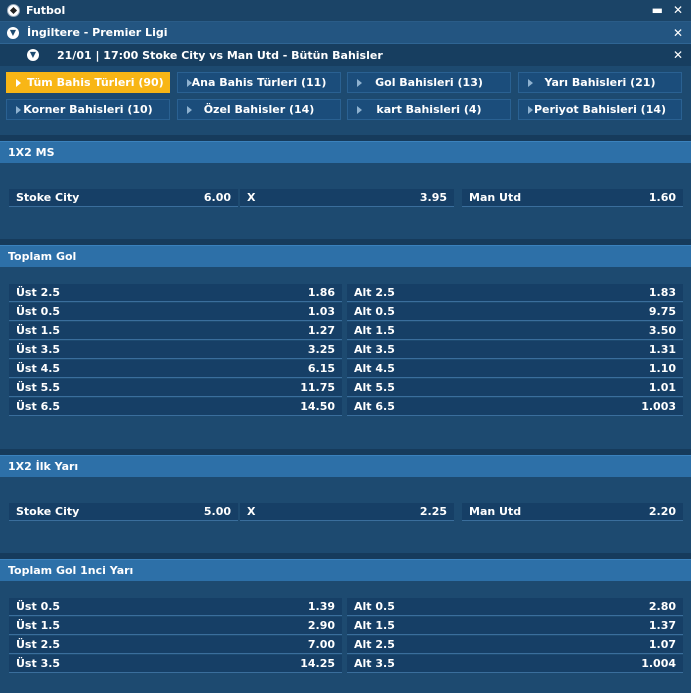 The height and width of the screenshot is (693, 691). What do you see at coordinates (515, 312) in the screenshot?
I see `odds-button: Alt 0.5 9.75` at bounding box center [515, 312].